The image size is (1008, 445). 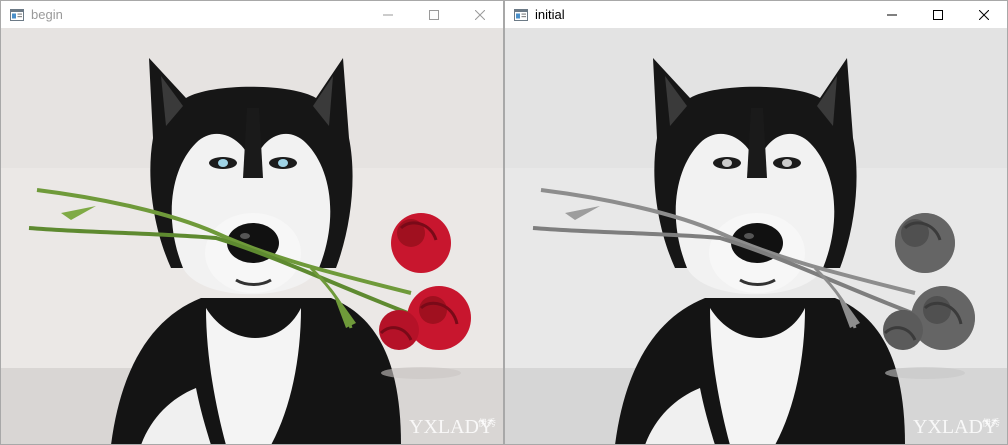 I want to click on window-title: begin, so click(x=47, y=14).